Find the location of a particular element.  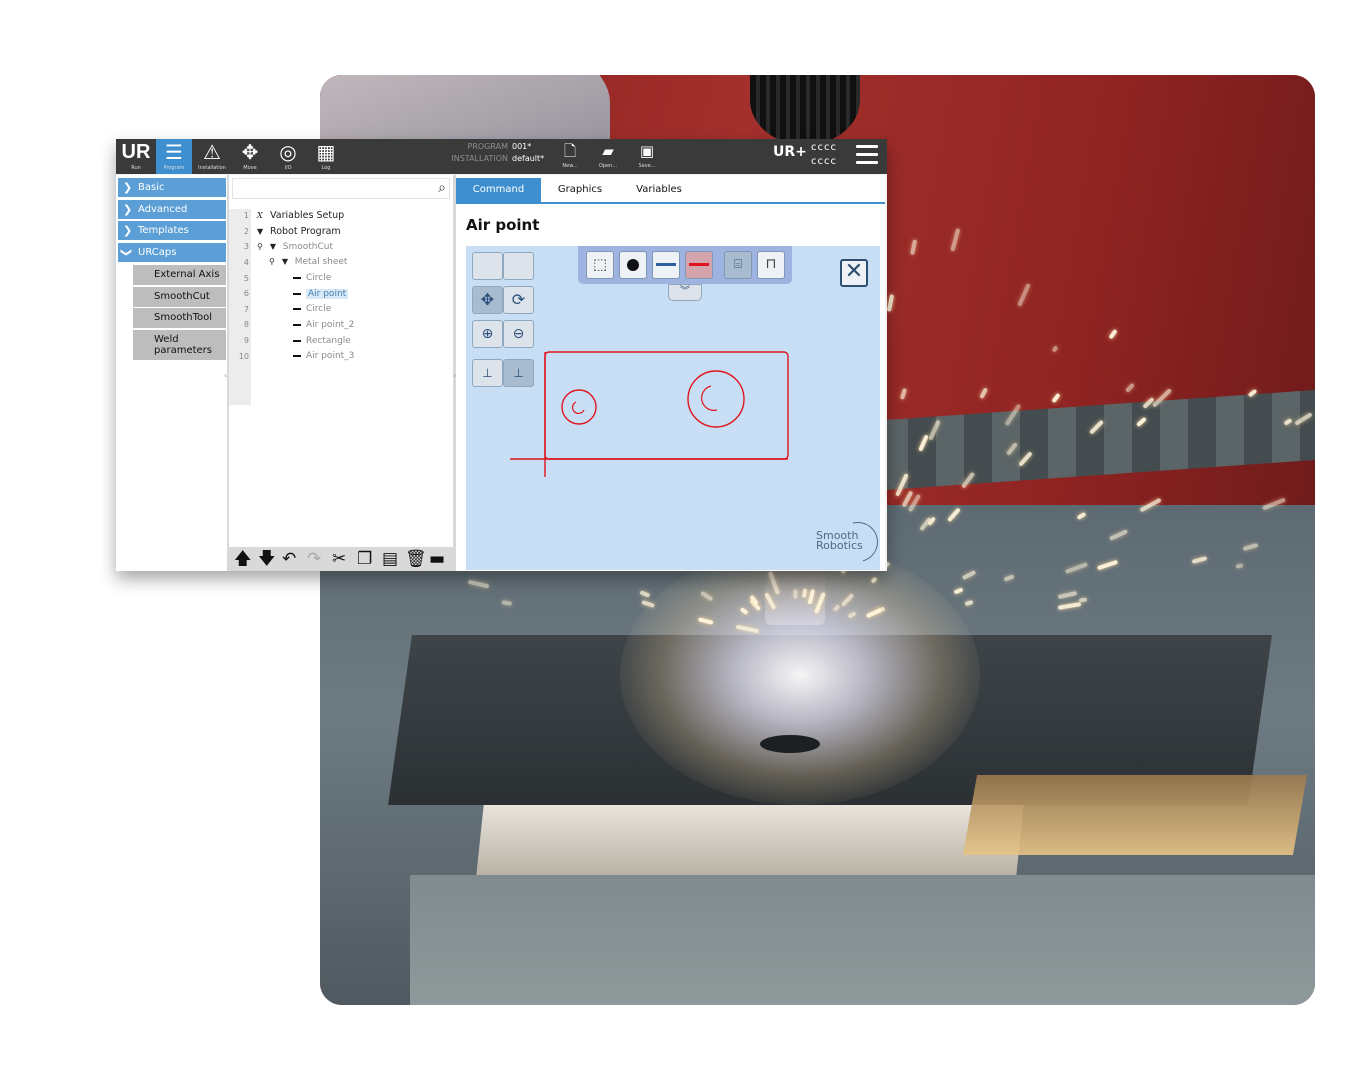

paste-icon: ▤ is located at coordinates (390, 559).